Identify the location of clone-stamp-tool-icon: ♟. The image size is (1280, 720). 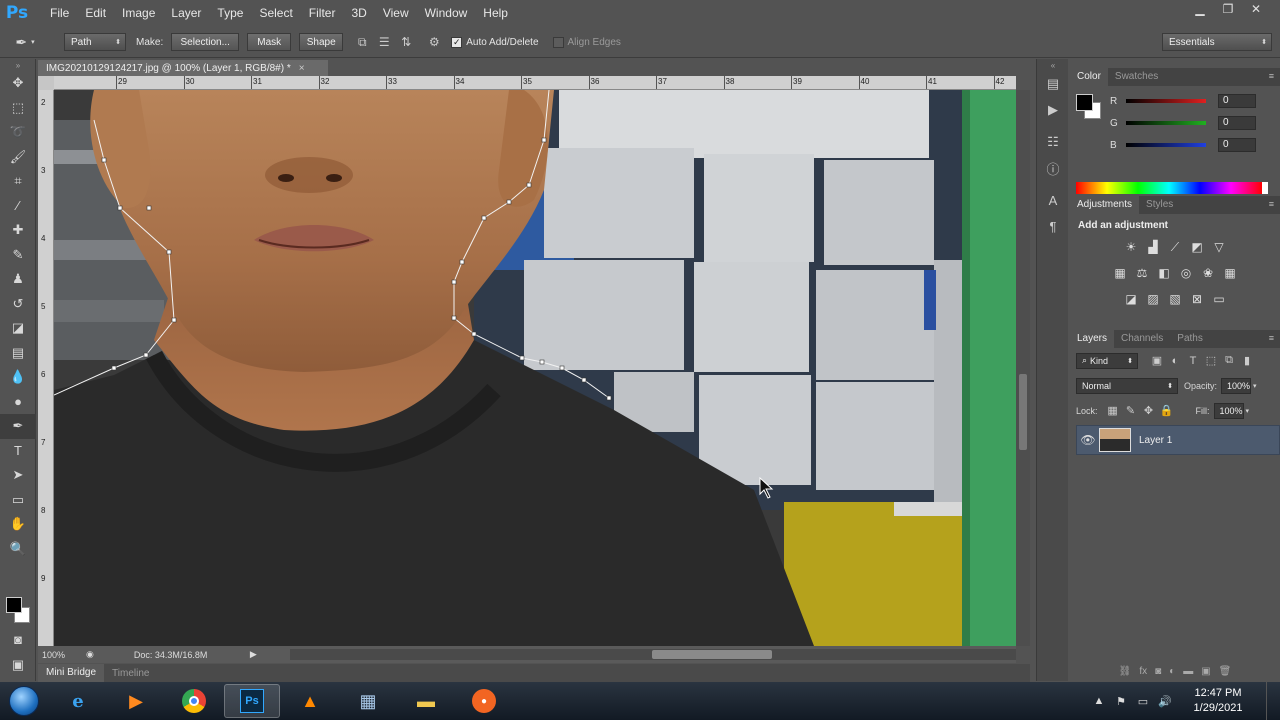
(18, 279).